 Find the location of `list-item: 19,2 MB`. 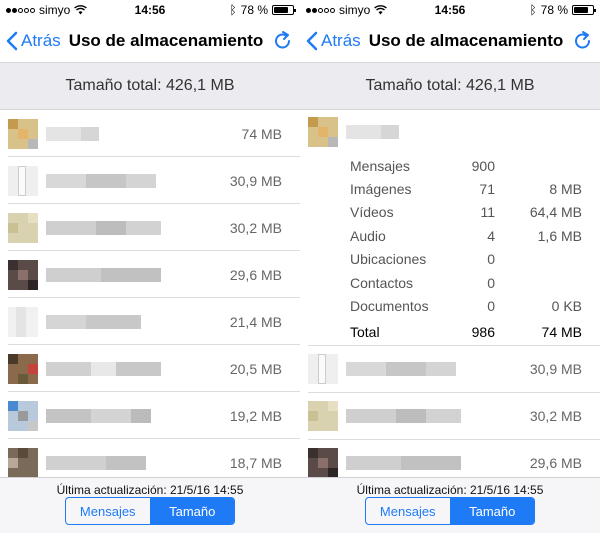

list-item: 19,2 MB is located at coordinates (150, 415).